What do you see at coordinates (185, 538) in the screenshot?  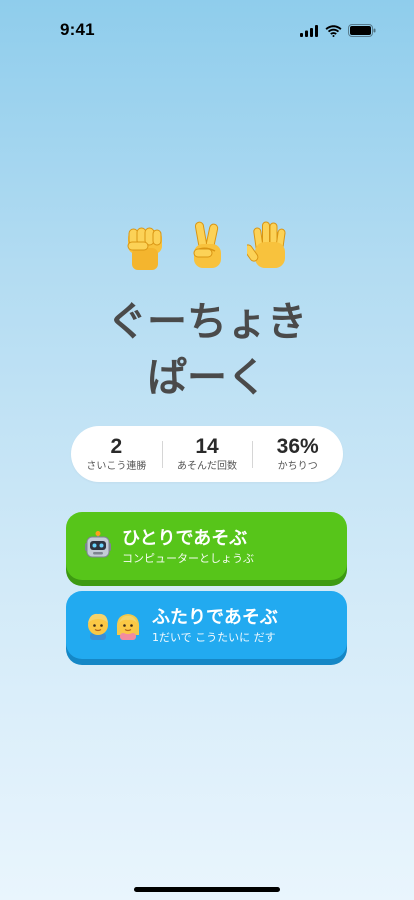 I see `single-player-title: ひとりであそぶ` at bounding box center [185, 538].